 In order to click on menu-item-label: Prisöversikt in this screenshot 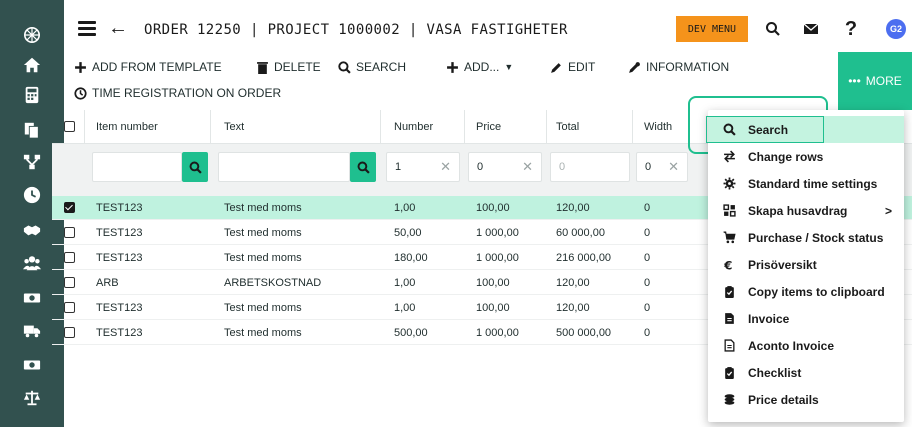, I will do `click(782, 264)`.